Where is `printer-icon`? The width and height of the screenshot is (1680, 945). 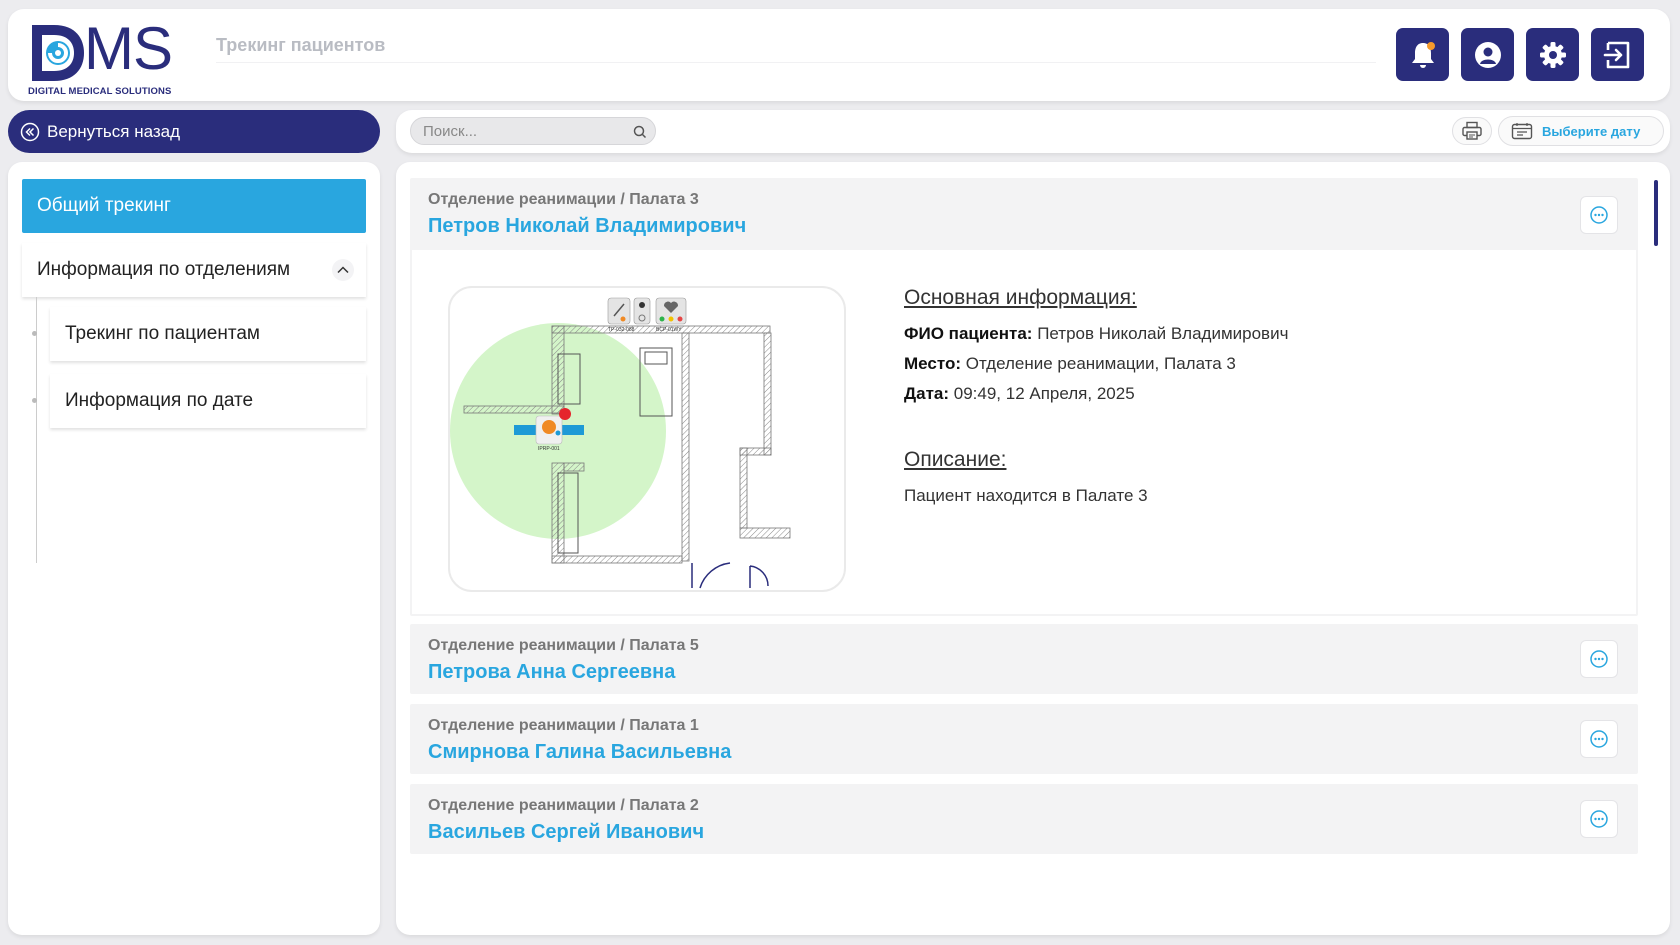 printer-icon is located at coordinates (1472, 130).